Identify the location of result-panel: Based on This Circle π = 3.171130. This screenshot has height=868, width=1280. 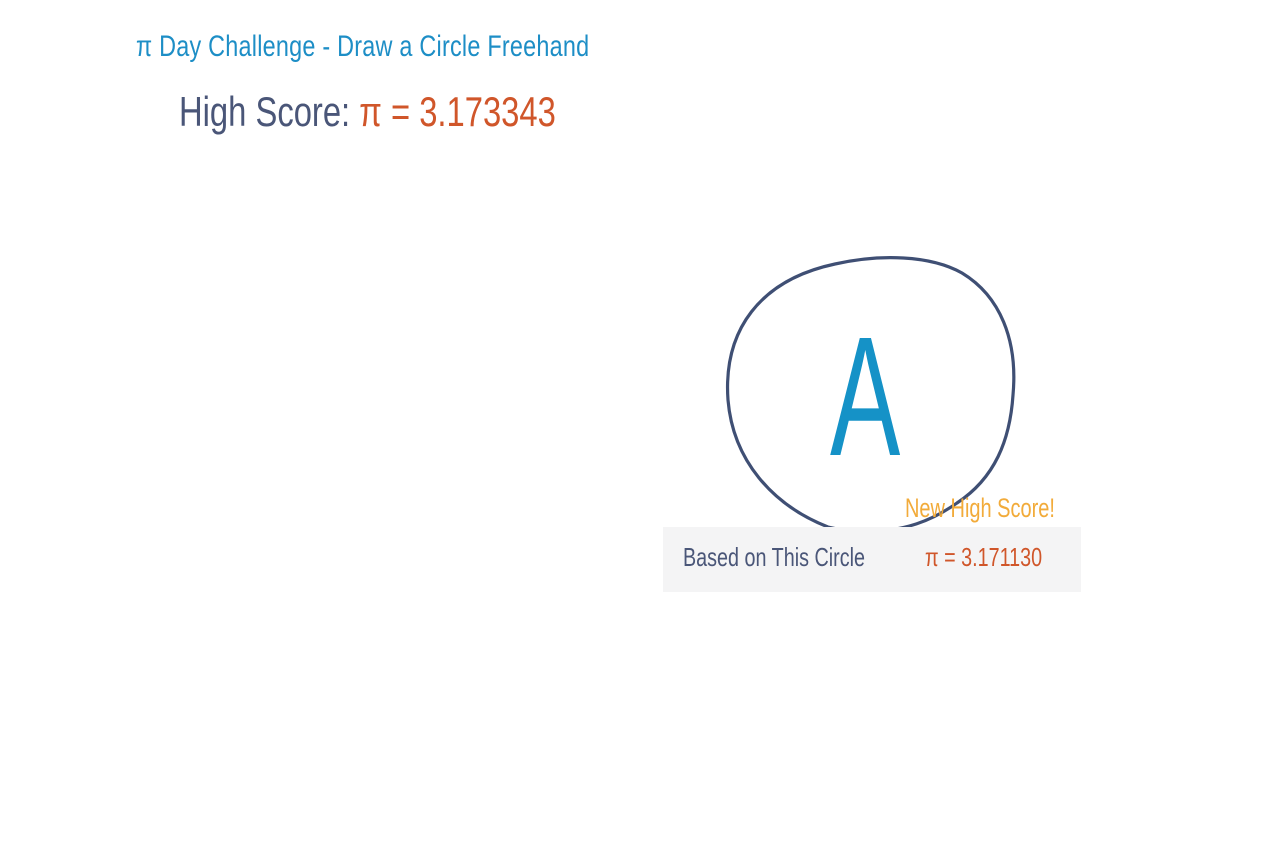
(872, 559).